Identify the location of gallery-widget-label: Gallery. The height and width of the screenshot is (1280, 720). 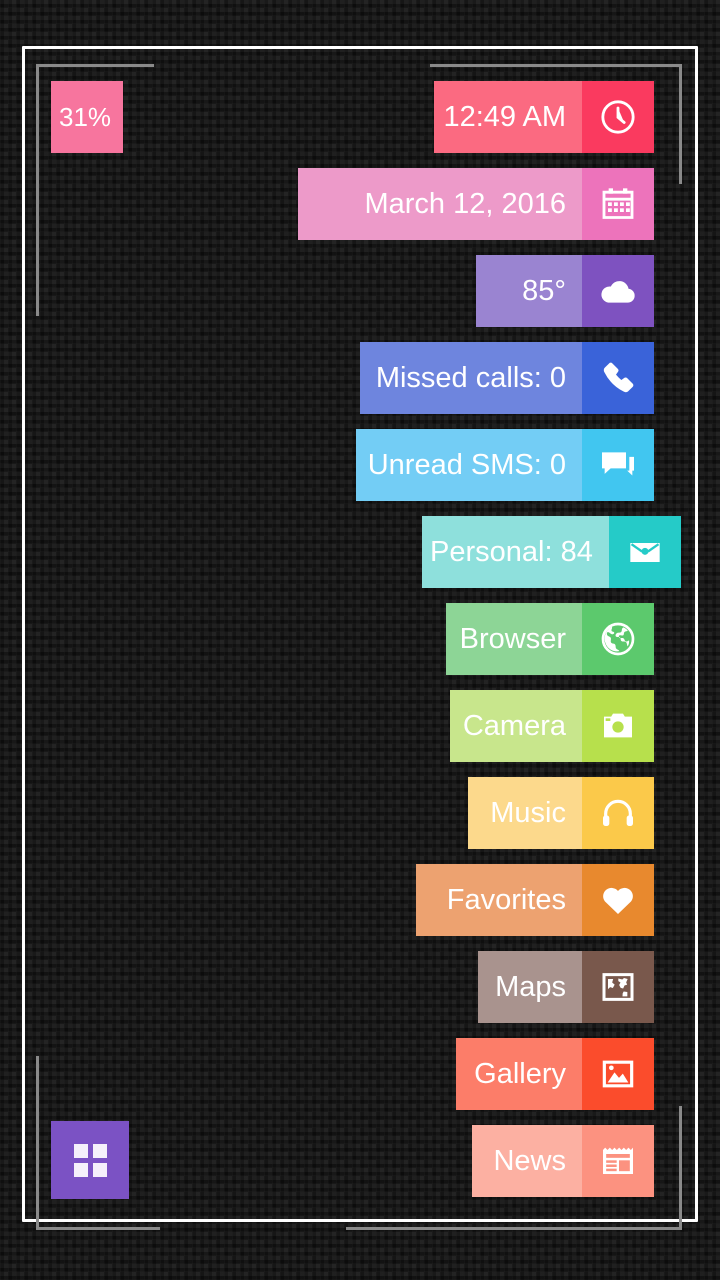
(519, 1074).